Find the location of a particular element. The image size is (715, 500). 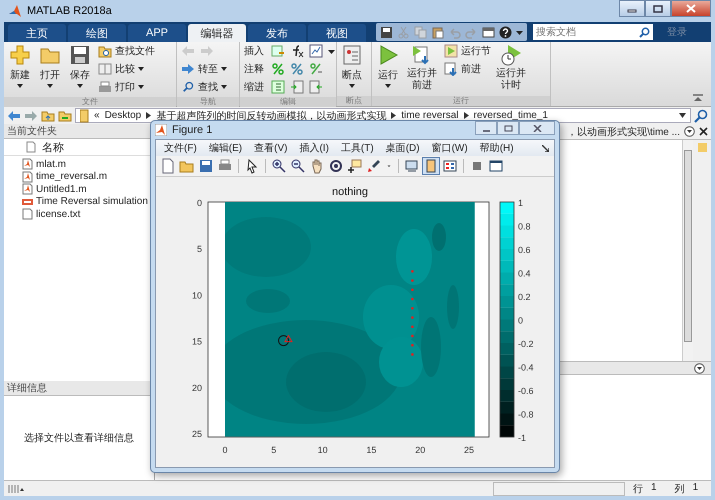

folder-up-icon is located at coordinates (48, 116).